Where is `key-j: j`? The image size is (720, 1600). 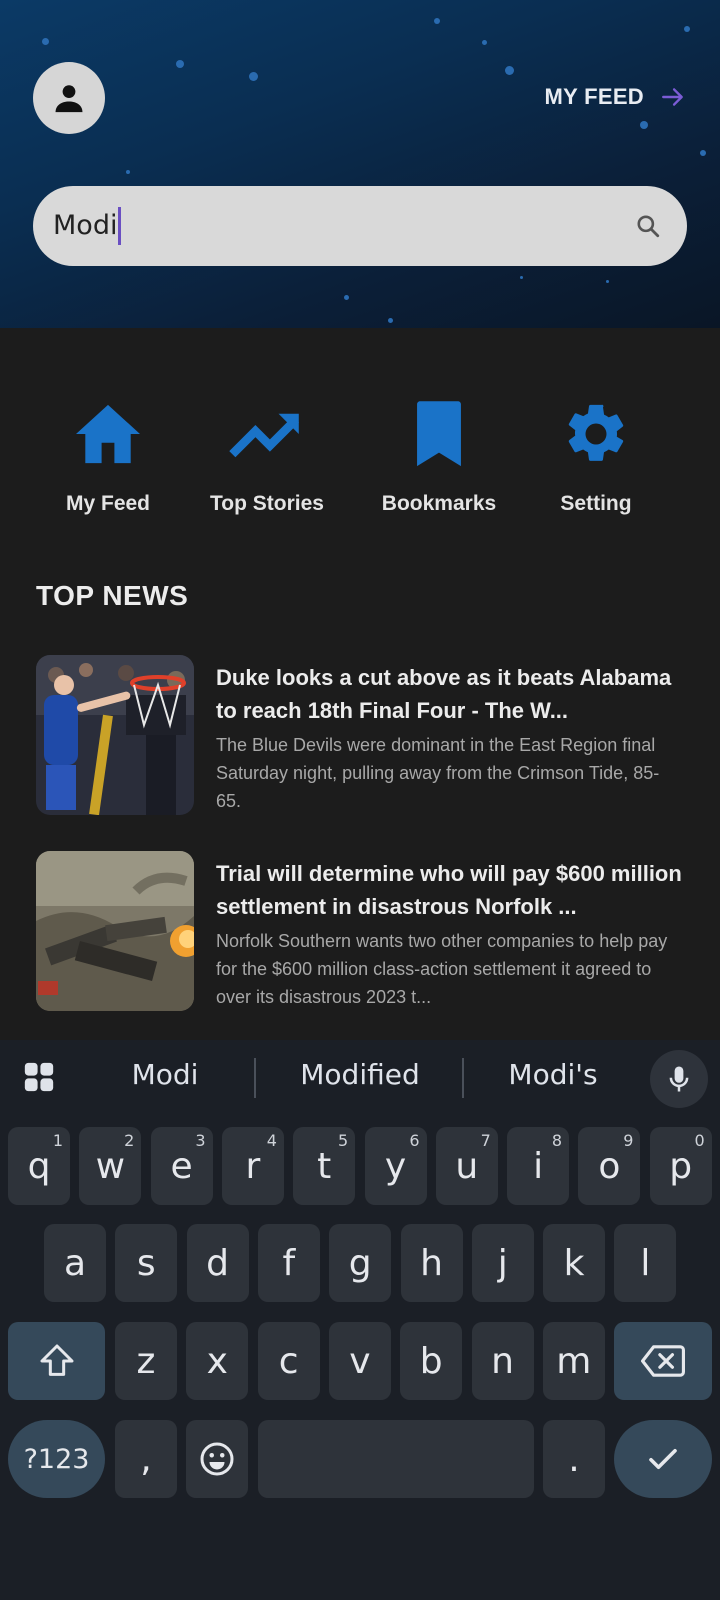
key-j: j is located at coordinates (502, 1263).